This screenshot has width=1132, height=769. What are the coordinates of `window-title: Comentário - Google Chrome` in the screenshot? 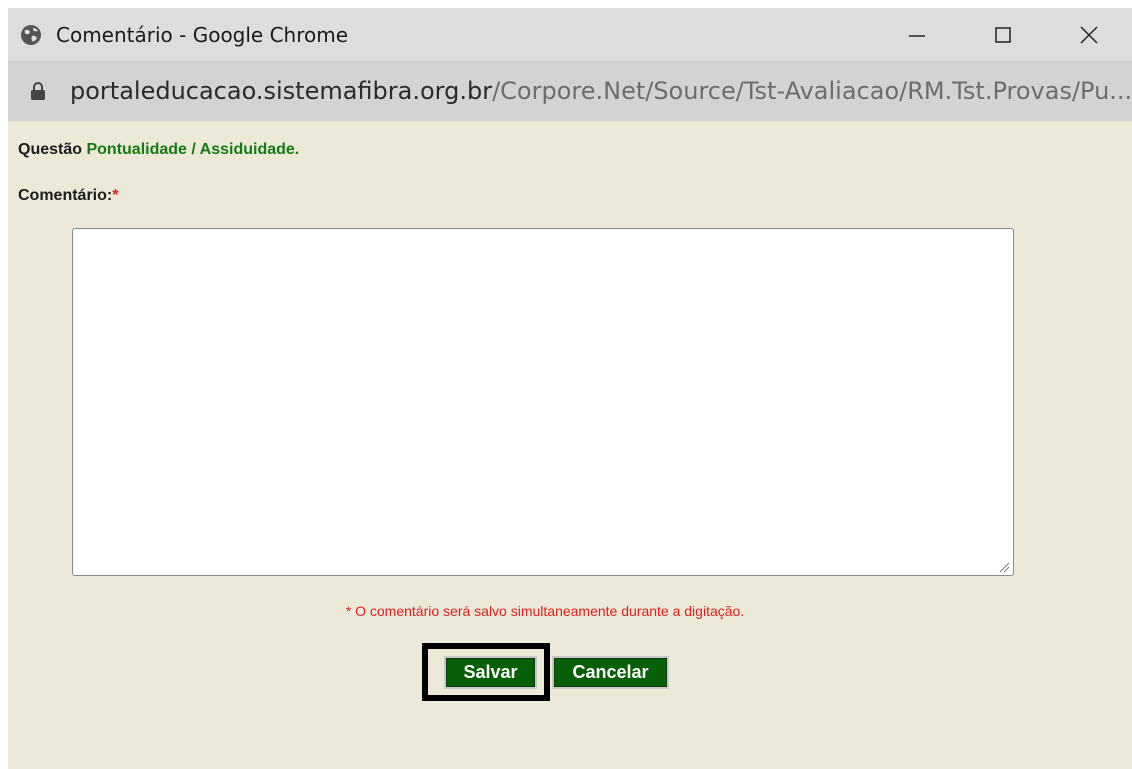 It's located at (202, 34).